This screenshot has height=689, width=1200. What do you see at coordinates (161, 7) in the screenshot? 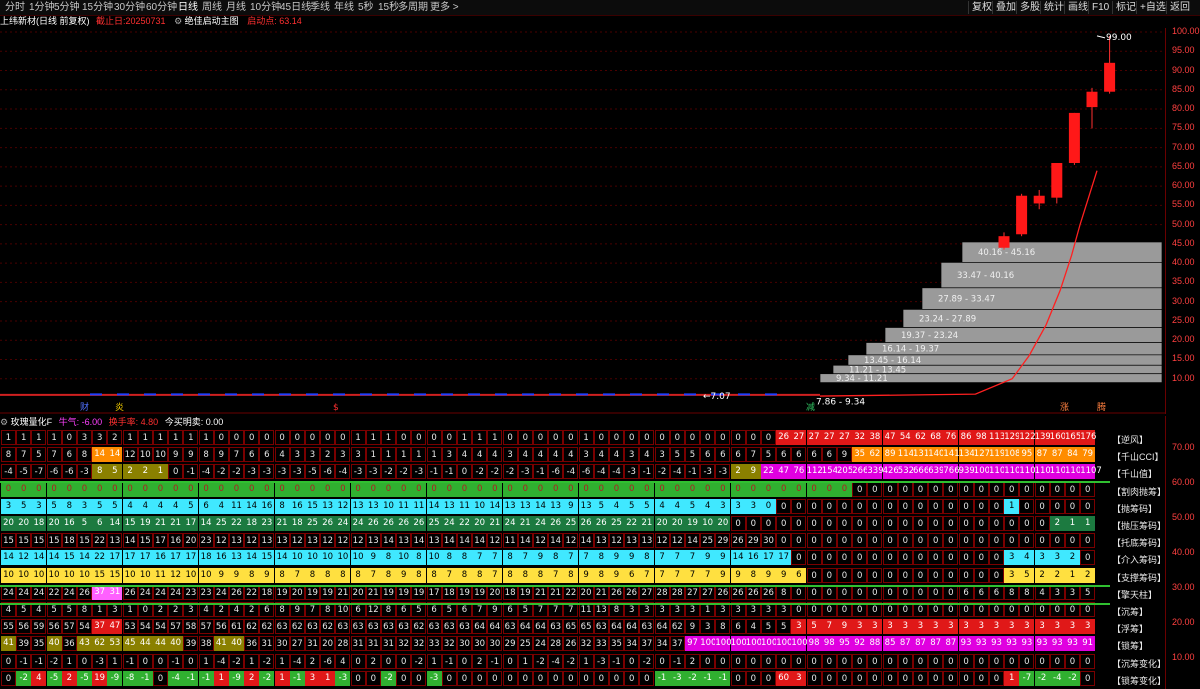
I see `period-tab-5: 60分钟` at bounding box center [161, 7].